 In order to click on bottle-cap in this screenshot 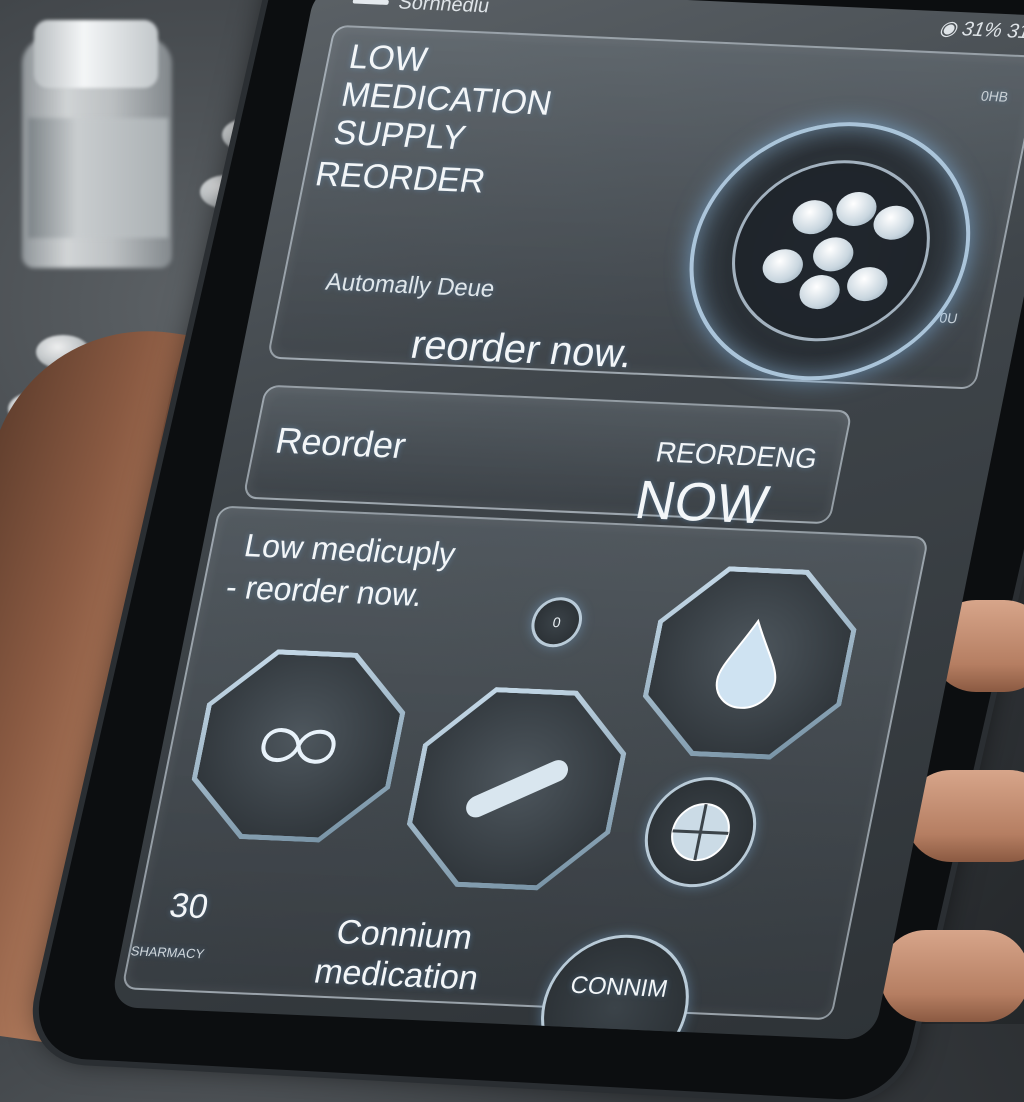, I will do `click(96, 54)`.